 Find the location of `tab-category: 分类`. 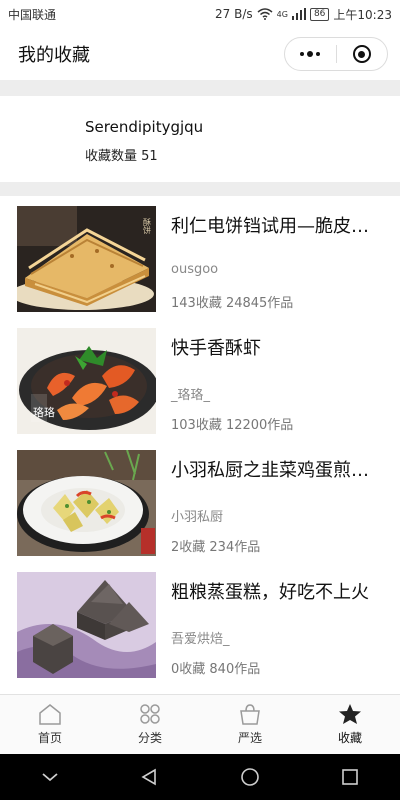

tab-category: 分类 is located at coordinates (150, 725).